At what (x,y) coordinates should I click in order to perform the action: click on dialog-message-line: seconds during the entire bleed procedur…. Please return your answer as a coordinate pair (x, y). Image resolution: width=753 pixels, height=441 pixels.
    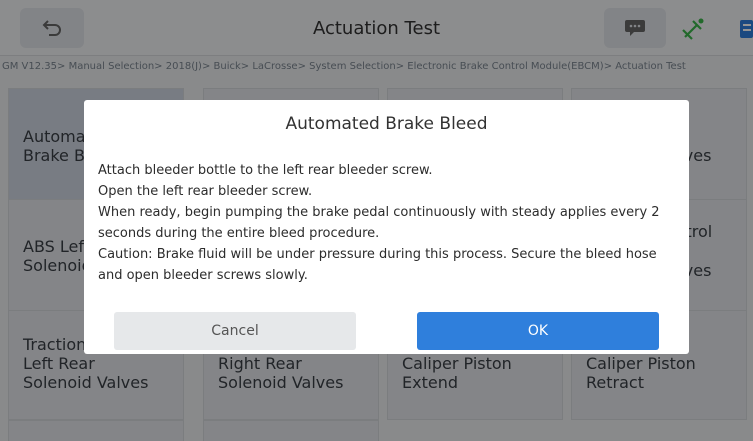
    Looking at the image, I should click on (239, 233).